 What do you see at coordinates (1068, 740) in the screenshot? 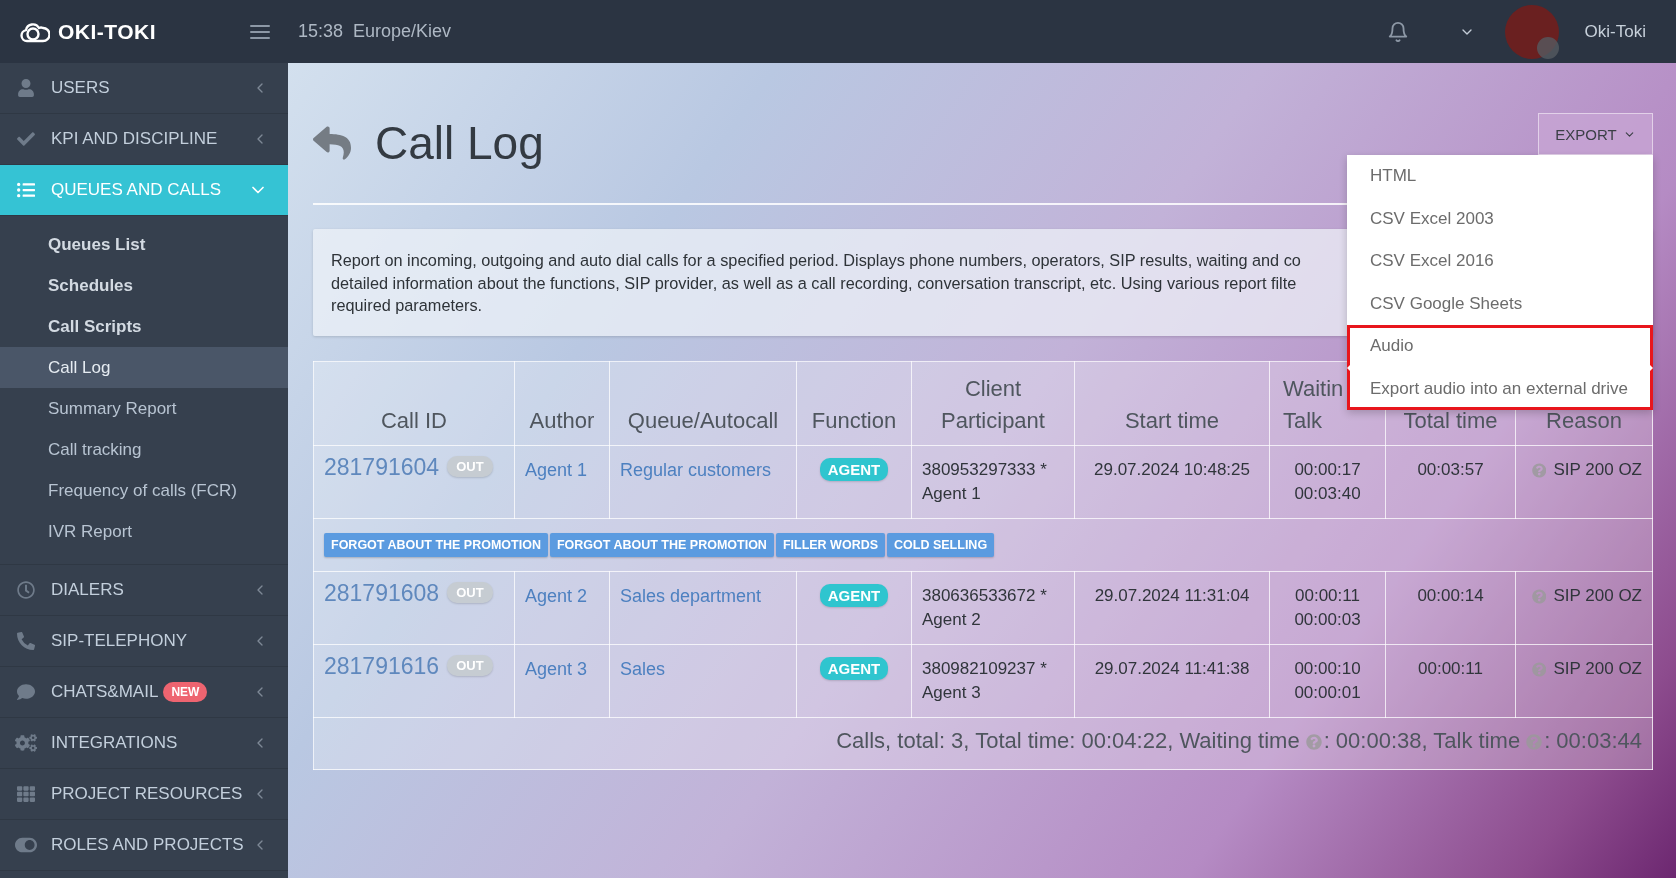
I see `summary-text: Calls, total: 3, Total time: 00:04:22, Waiting time` at bounding box center [1068, 740].